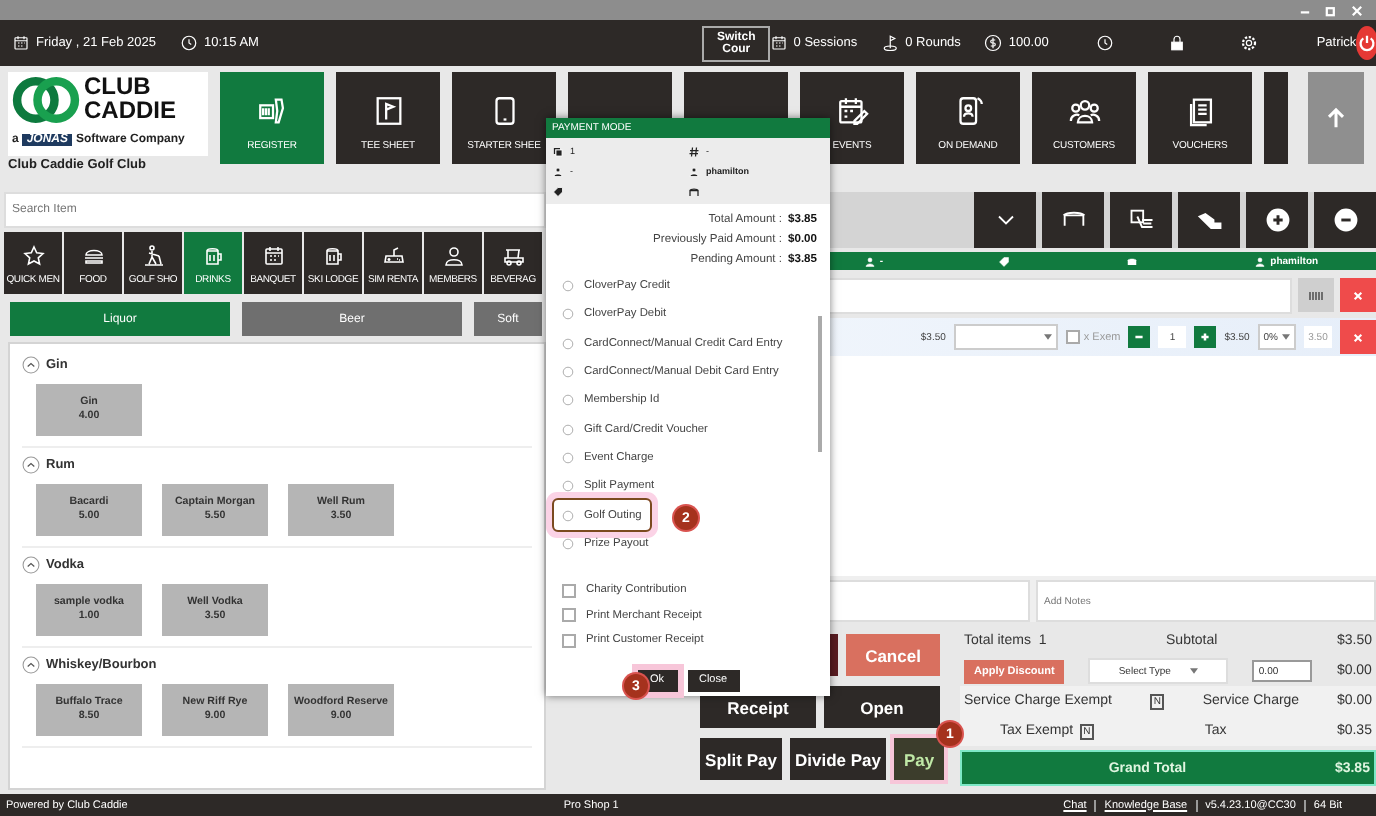  I want to click on logo-text: CLUB, so click(118, 86).